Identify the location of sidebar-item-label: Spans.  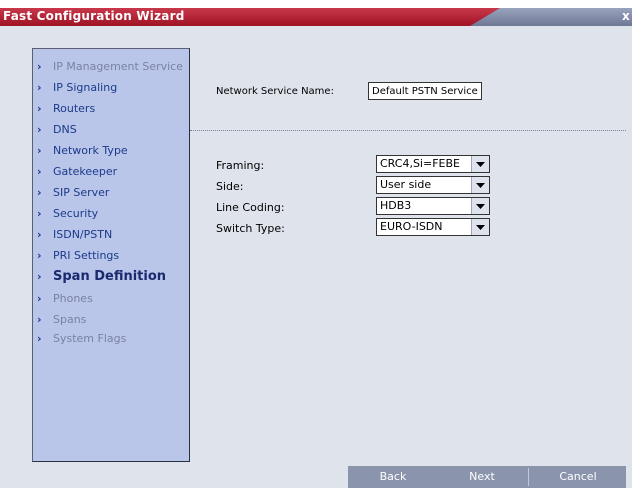
(70, 319).